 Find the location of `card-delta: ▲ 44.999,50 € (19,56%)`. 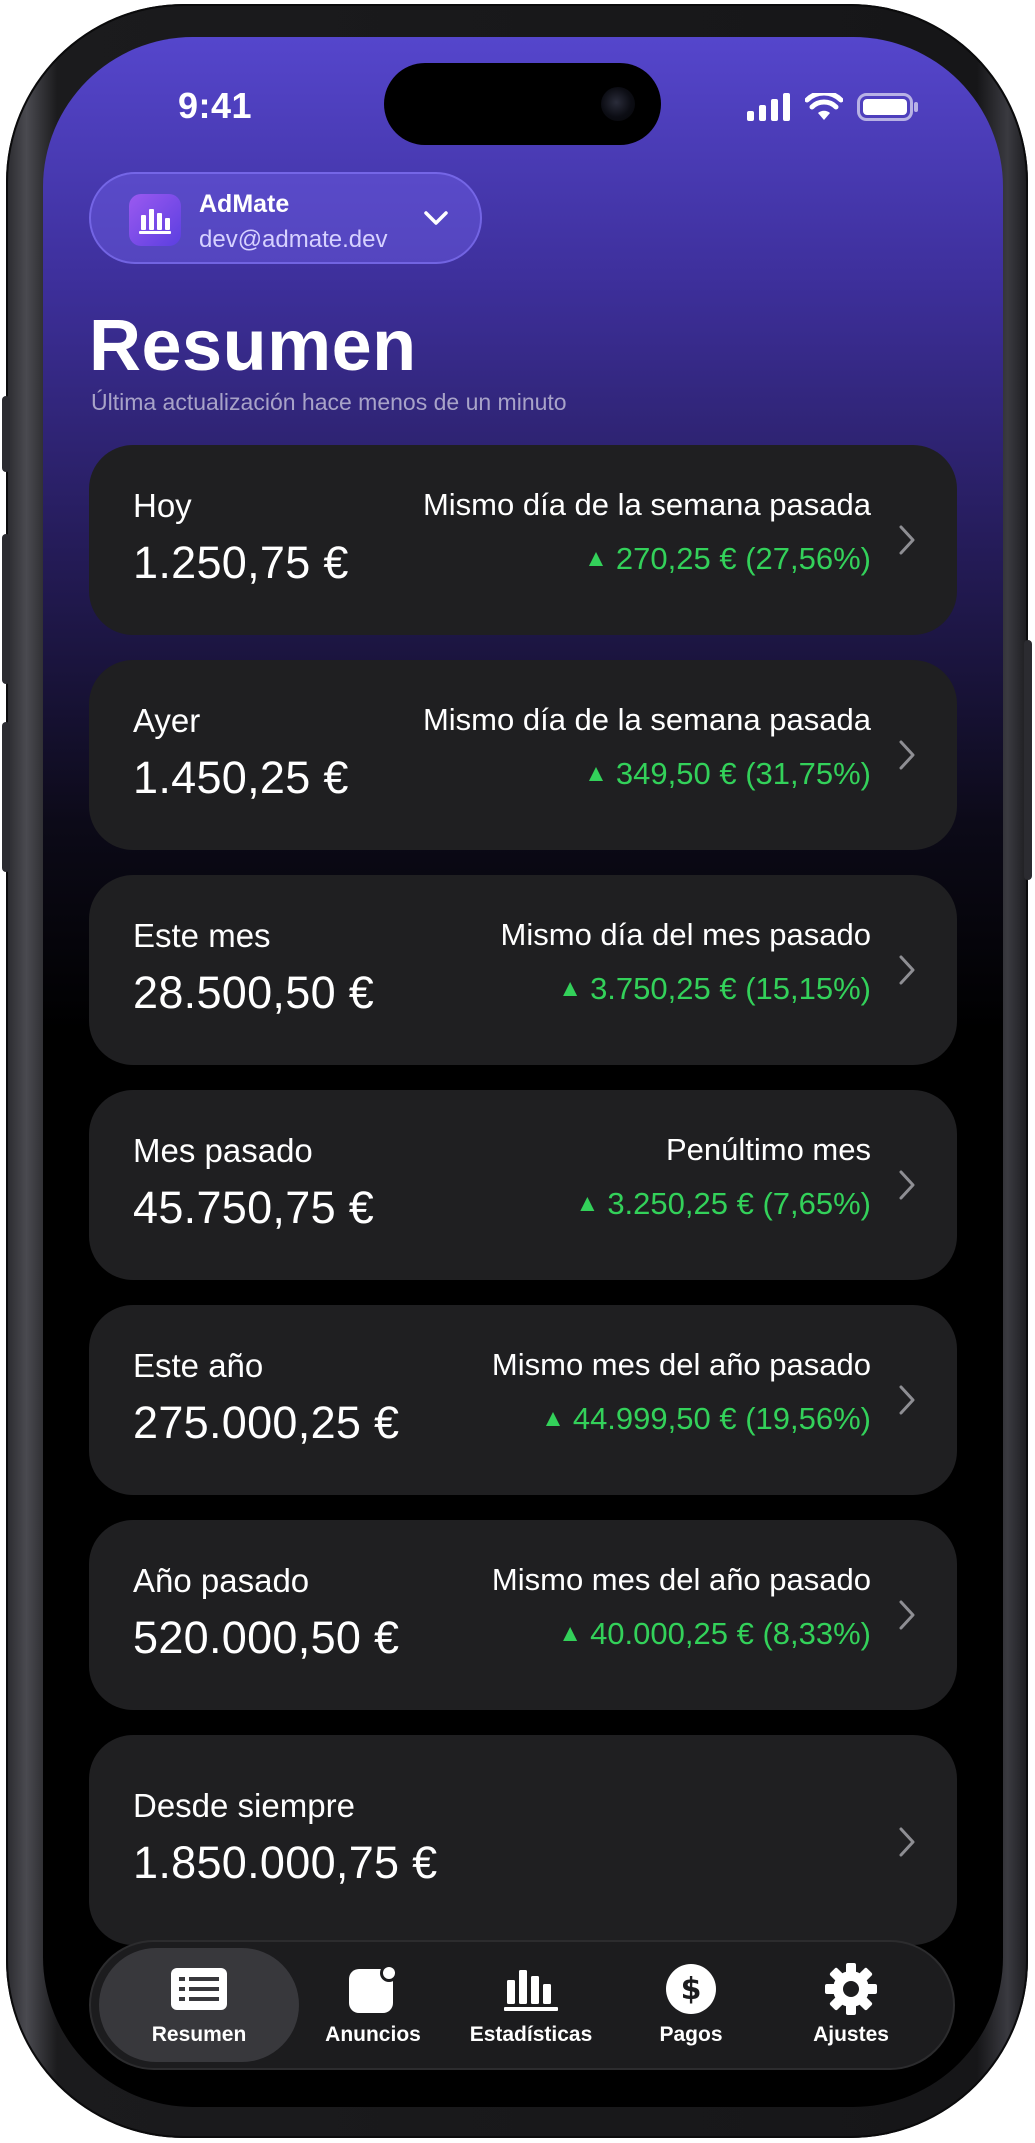

card-delta: ▲ 44.999,50 € (19,56%) is located at coordinates (706, 1419).